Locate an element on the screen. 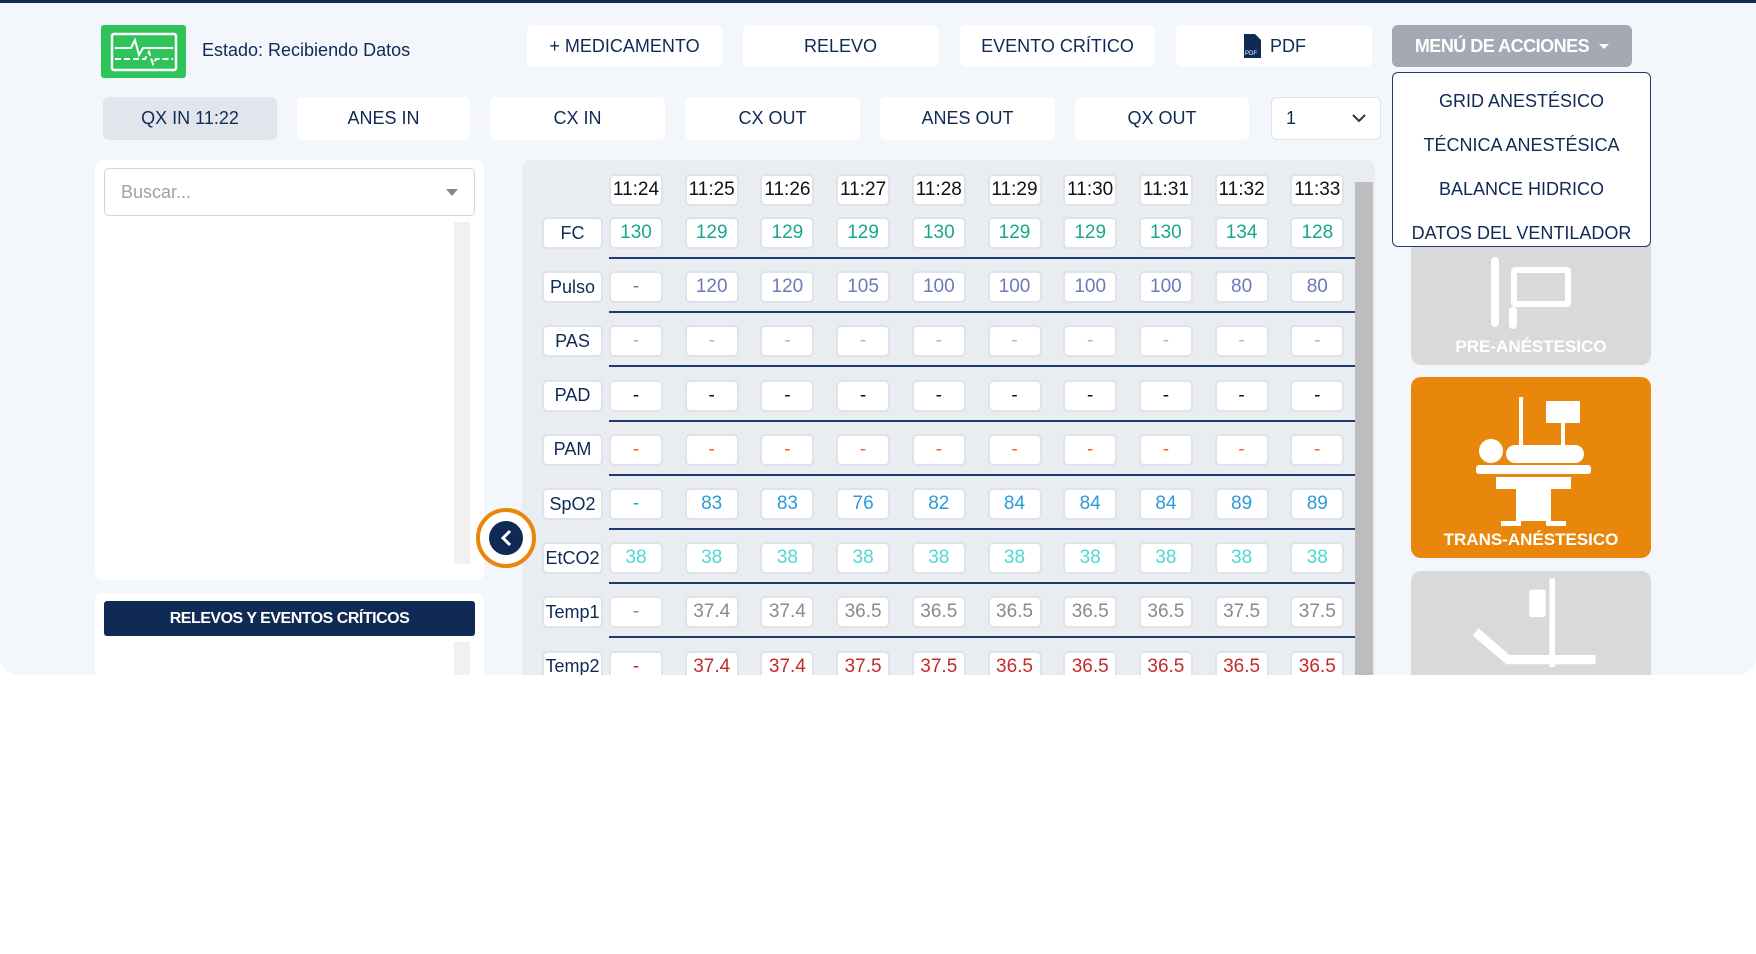 The width and height of the screenshot is (1756, 954). anes-in-button: ANES IN is located at coordinates (383, 118).